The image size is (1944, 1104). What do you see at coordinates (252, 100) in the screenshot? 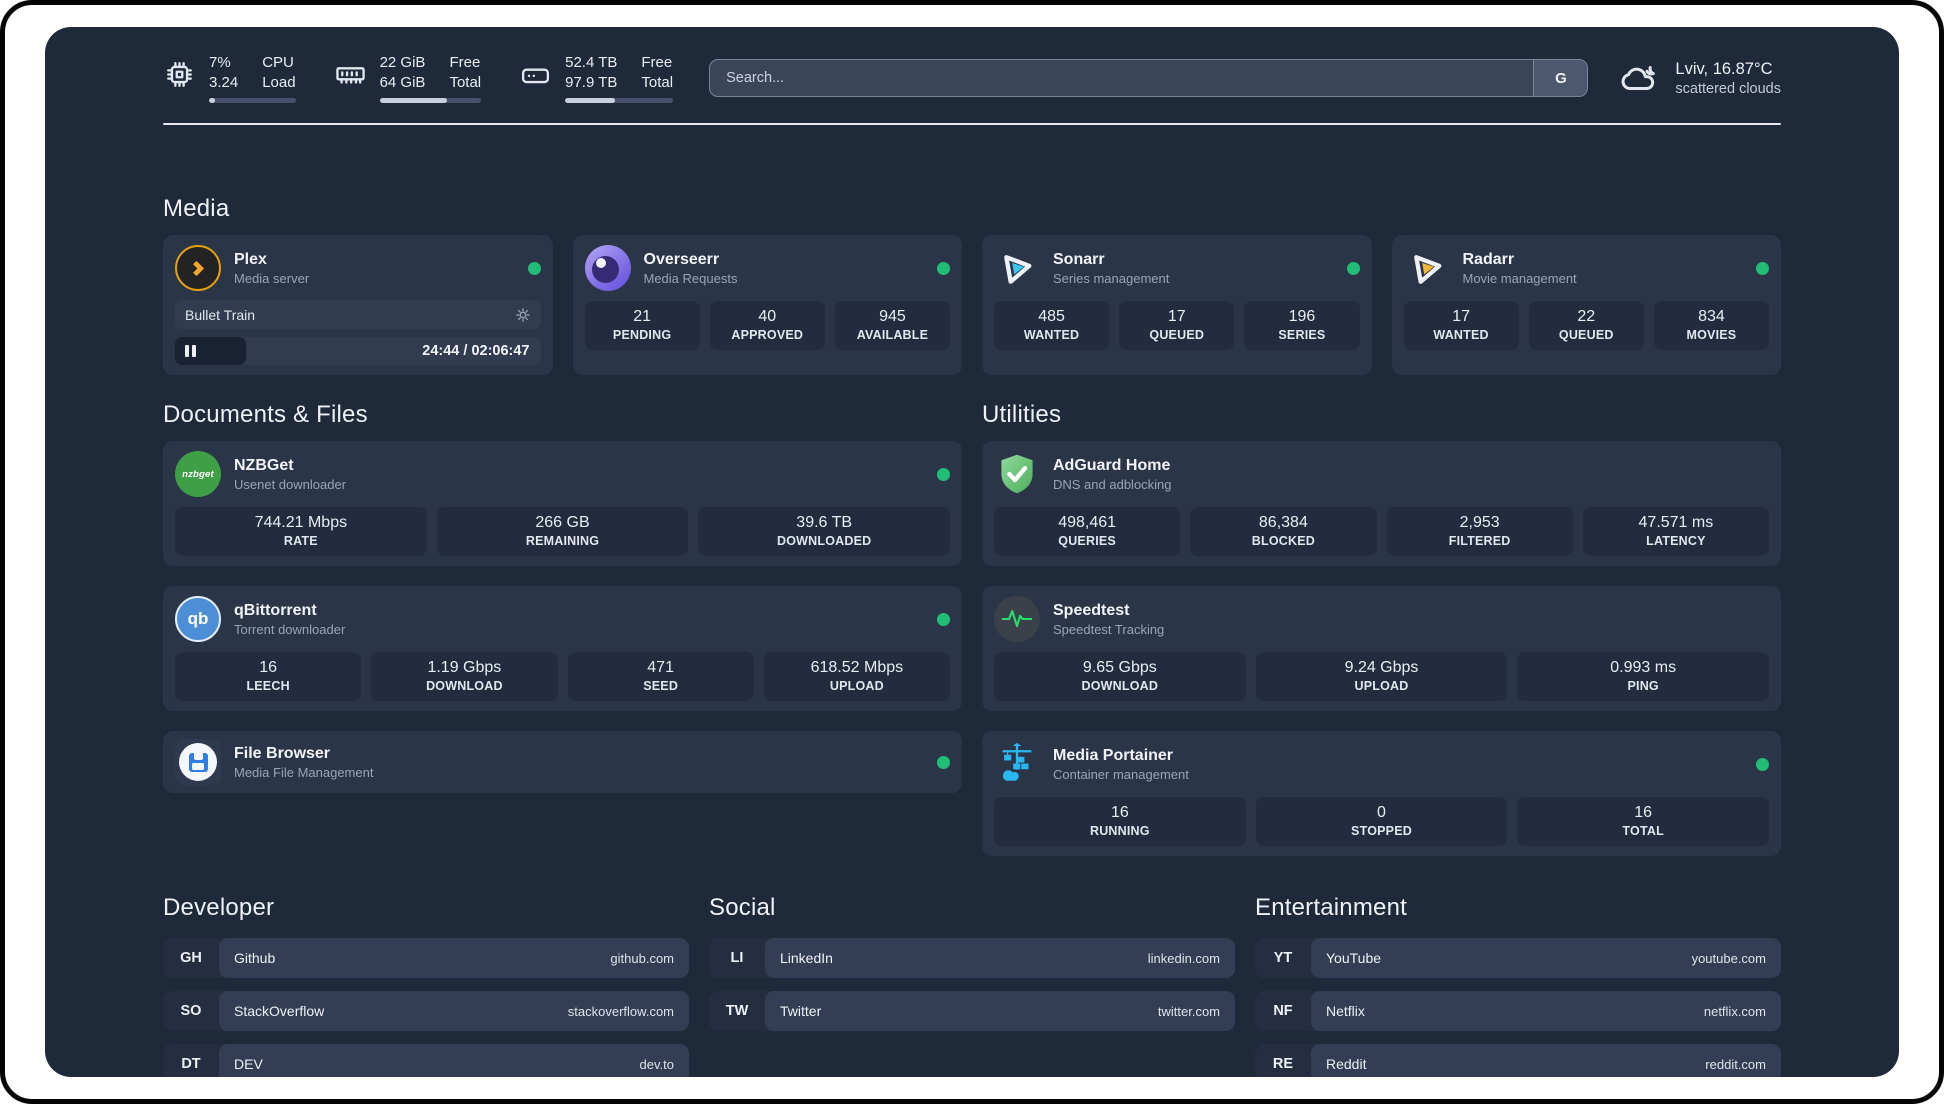
I see `cpu-progress-bar` at bounding box center [252, 100].